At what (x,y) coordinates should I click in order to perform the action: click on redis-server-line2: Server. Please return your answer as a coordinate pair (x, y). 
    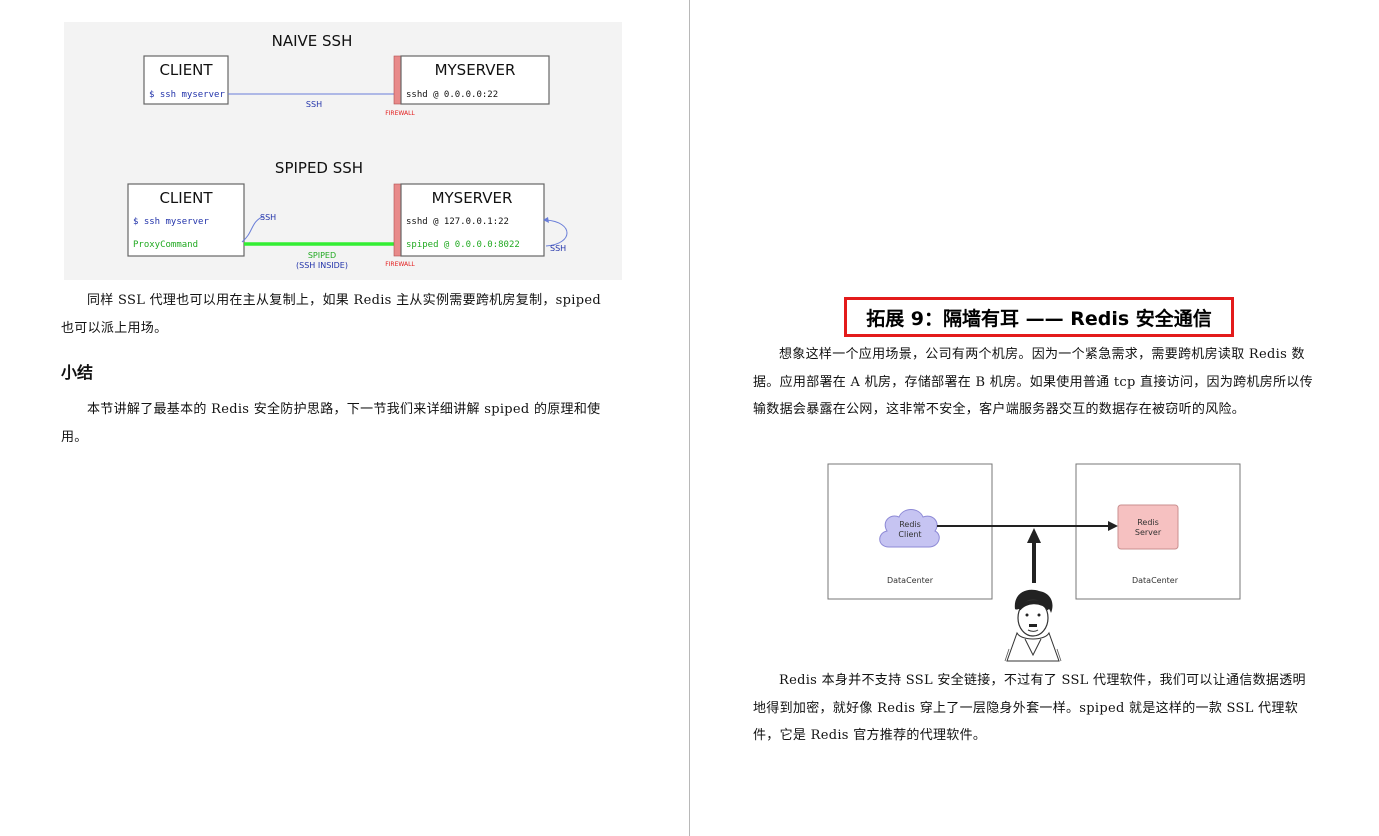
    Looking at the image, I should click on (1148, 532).